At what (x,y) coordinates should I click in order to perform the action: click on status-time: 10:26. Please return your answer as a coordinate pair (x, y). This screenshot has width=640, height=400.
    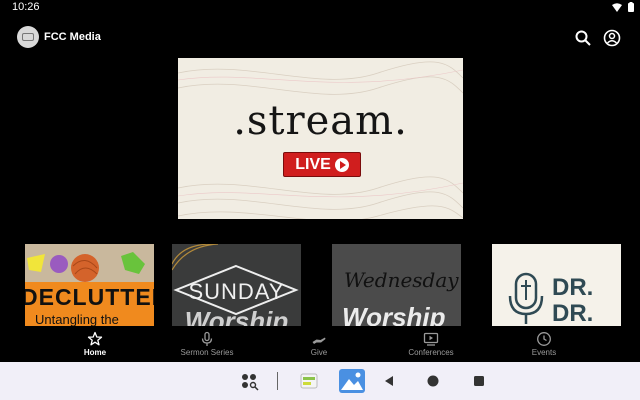
    Looking at the image, I should click on (26, 7).